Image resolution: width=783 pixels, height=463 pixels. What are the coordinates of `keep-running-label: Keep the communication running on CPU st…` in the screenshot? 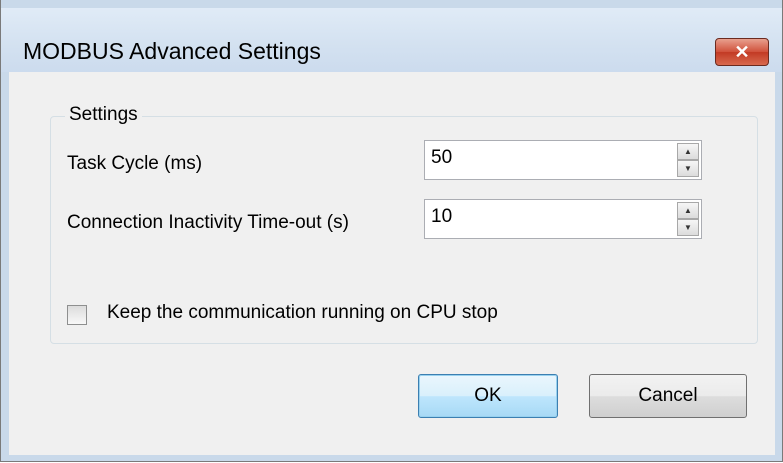 It's located at (302, 313).